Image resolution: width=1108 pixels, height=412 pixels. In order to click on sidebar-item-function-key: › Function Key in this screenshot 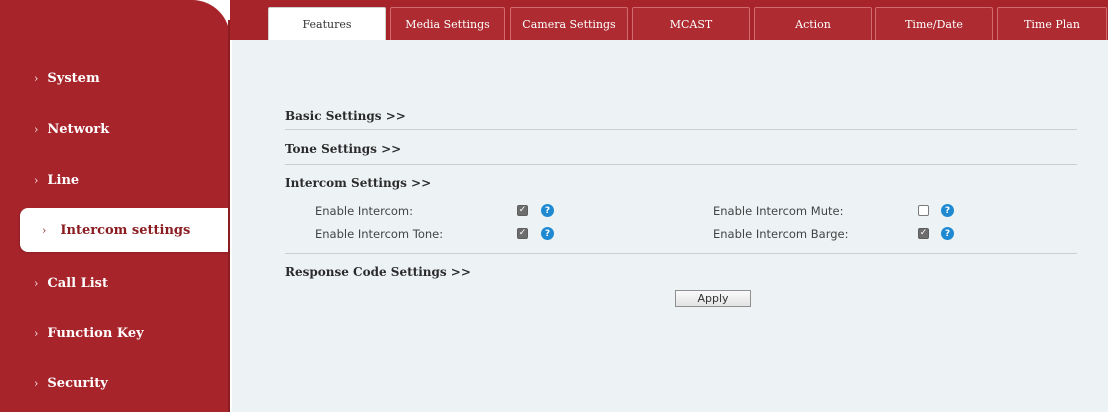, I will do `click(115, 333)`.